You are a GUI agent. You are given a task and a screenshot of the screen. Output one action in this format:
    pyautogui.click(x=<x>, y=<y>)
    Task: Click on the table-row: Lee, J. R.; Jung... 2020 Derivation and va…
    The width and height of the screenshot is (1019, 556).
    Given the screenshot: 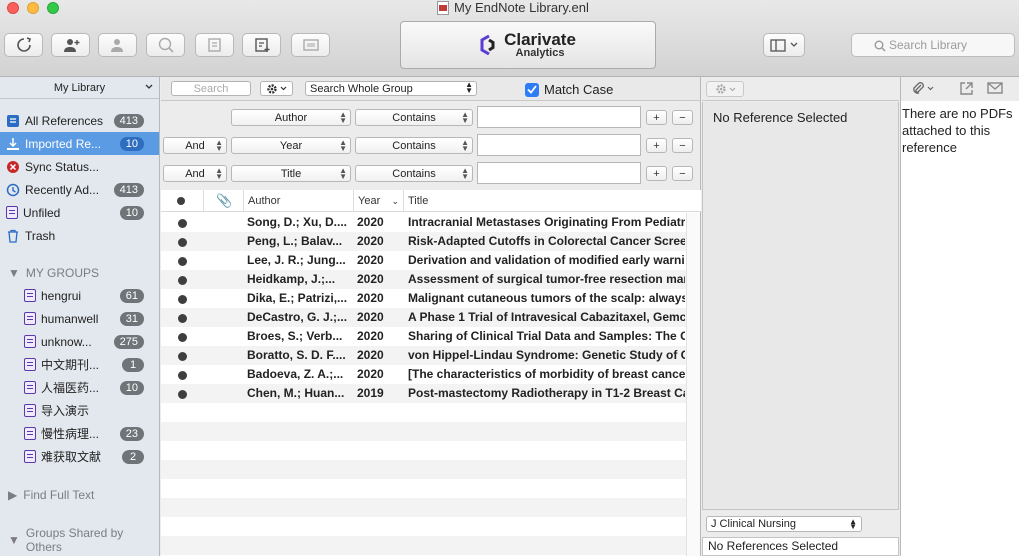 What is the action you would take?
    pyautogui.click(x=423, y=260)
    